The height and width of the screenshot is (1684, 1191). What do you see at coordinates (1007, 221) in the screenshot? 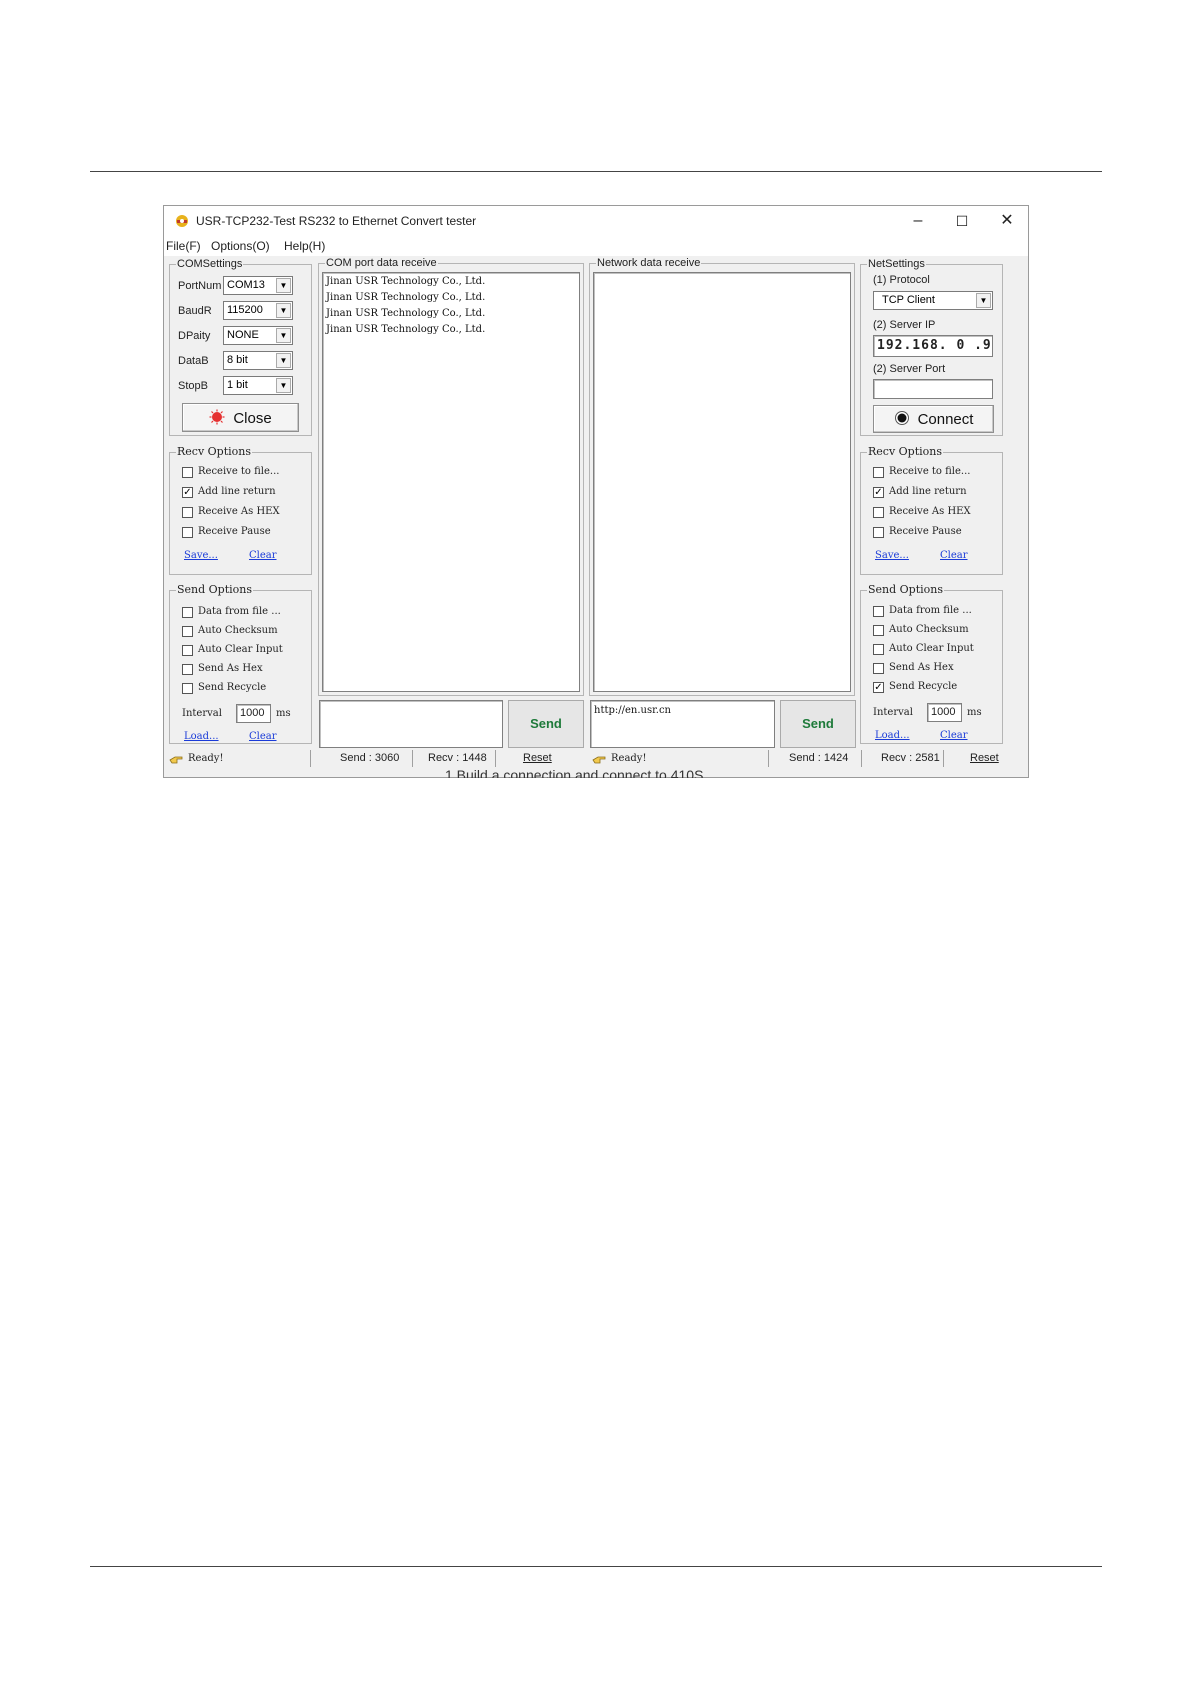
I see `close-window-button: ✕` at bounding box center [1007, 221].